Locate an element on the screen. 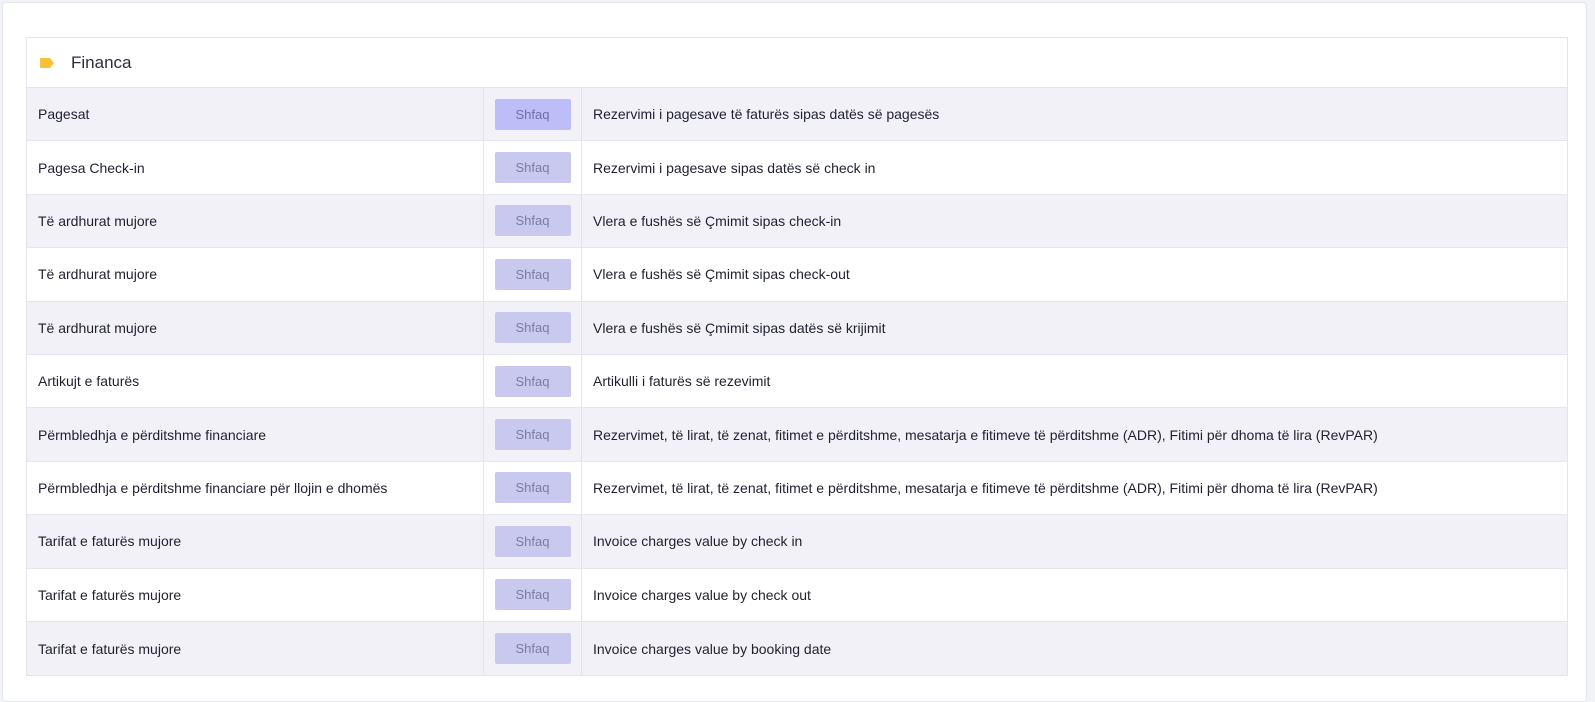 The width and height of the screenshot is (1595, 702). report-description: Vlera e fushës së Çmimit sipas check-in is located at coordinates (717, 220).